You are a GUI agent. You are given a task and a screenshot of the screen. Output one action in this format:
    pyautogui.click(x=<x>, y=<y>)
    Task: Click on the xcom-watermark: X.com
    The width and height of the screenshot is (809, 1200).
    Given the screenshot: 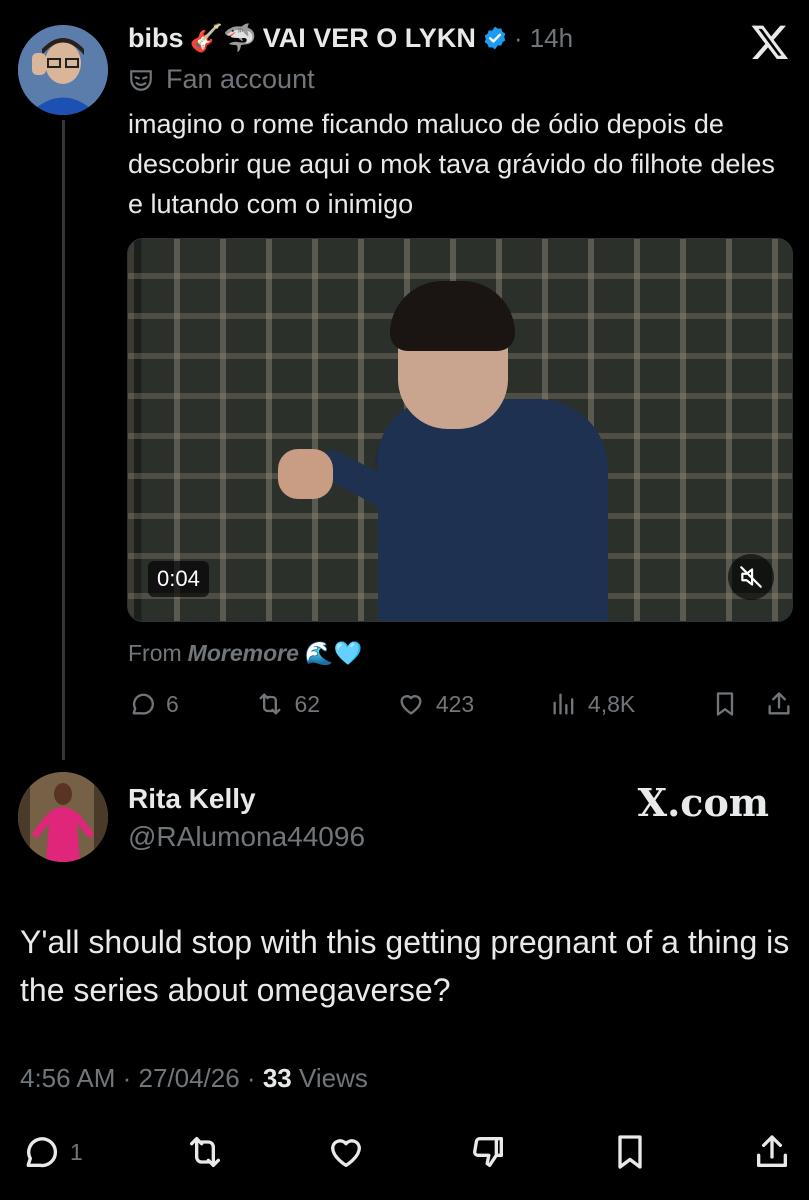 What is the action you would take?
    pyautogui.click(x=703, y=802)
    